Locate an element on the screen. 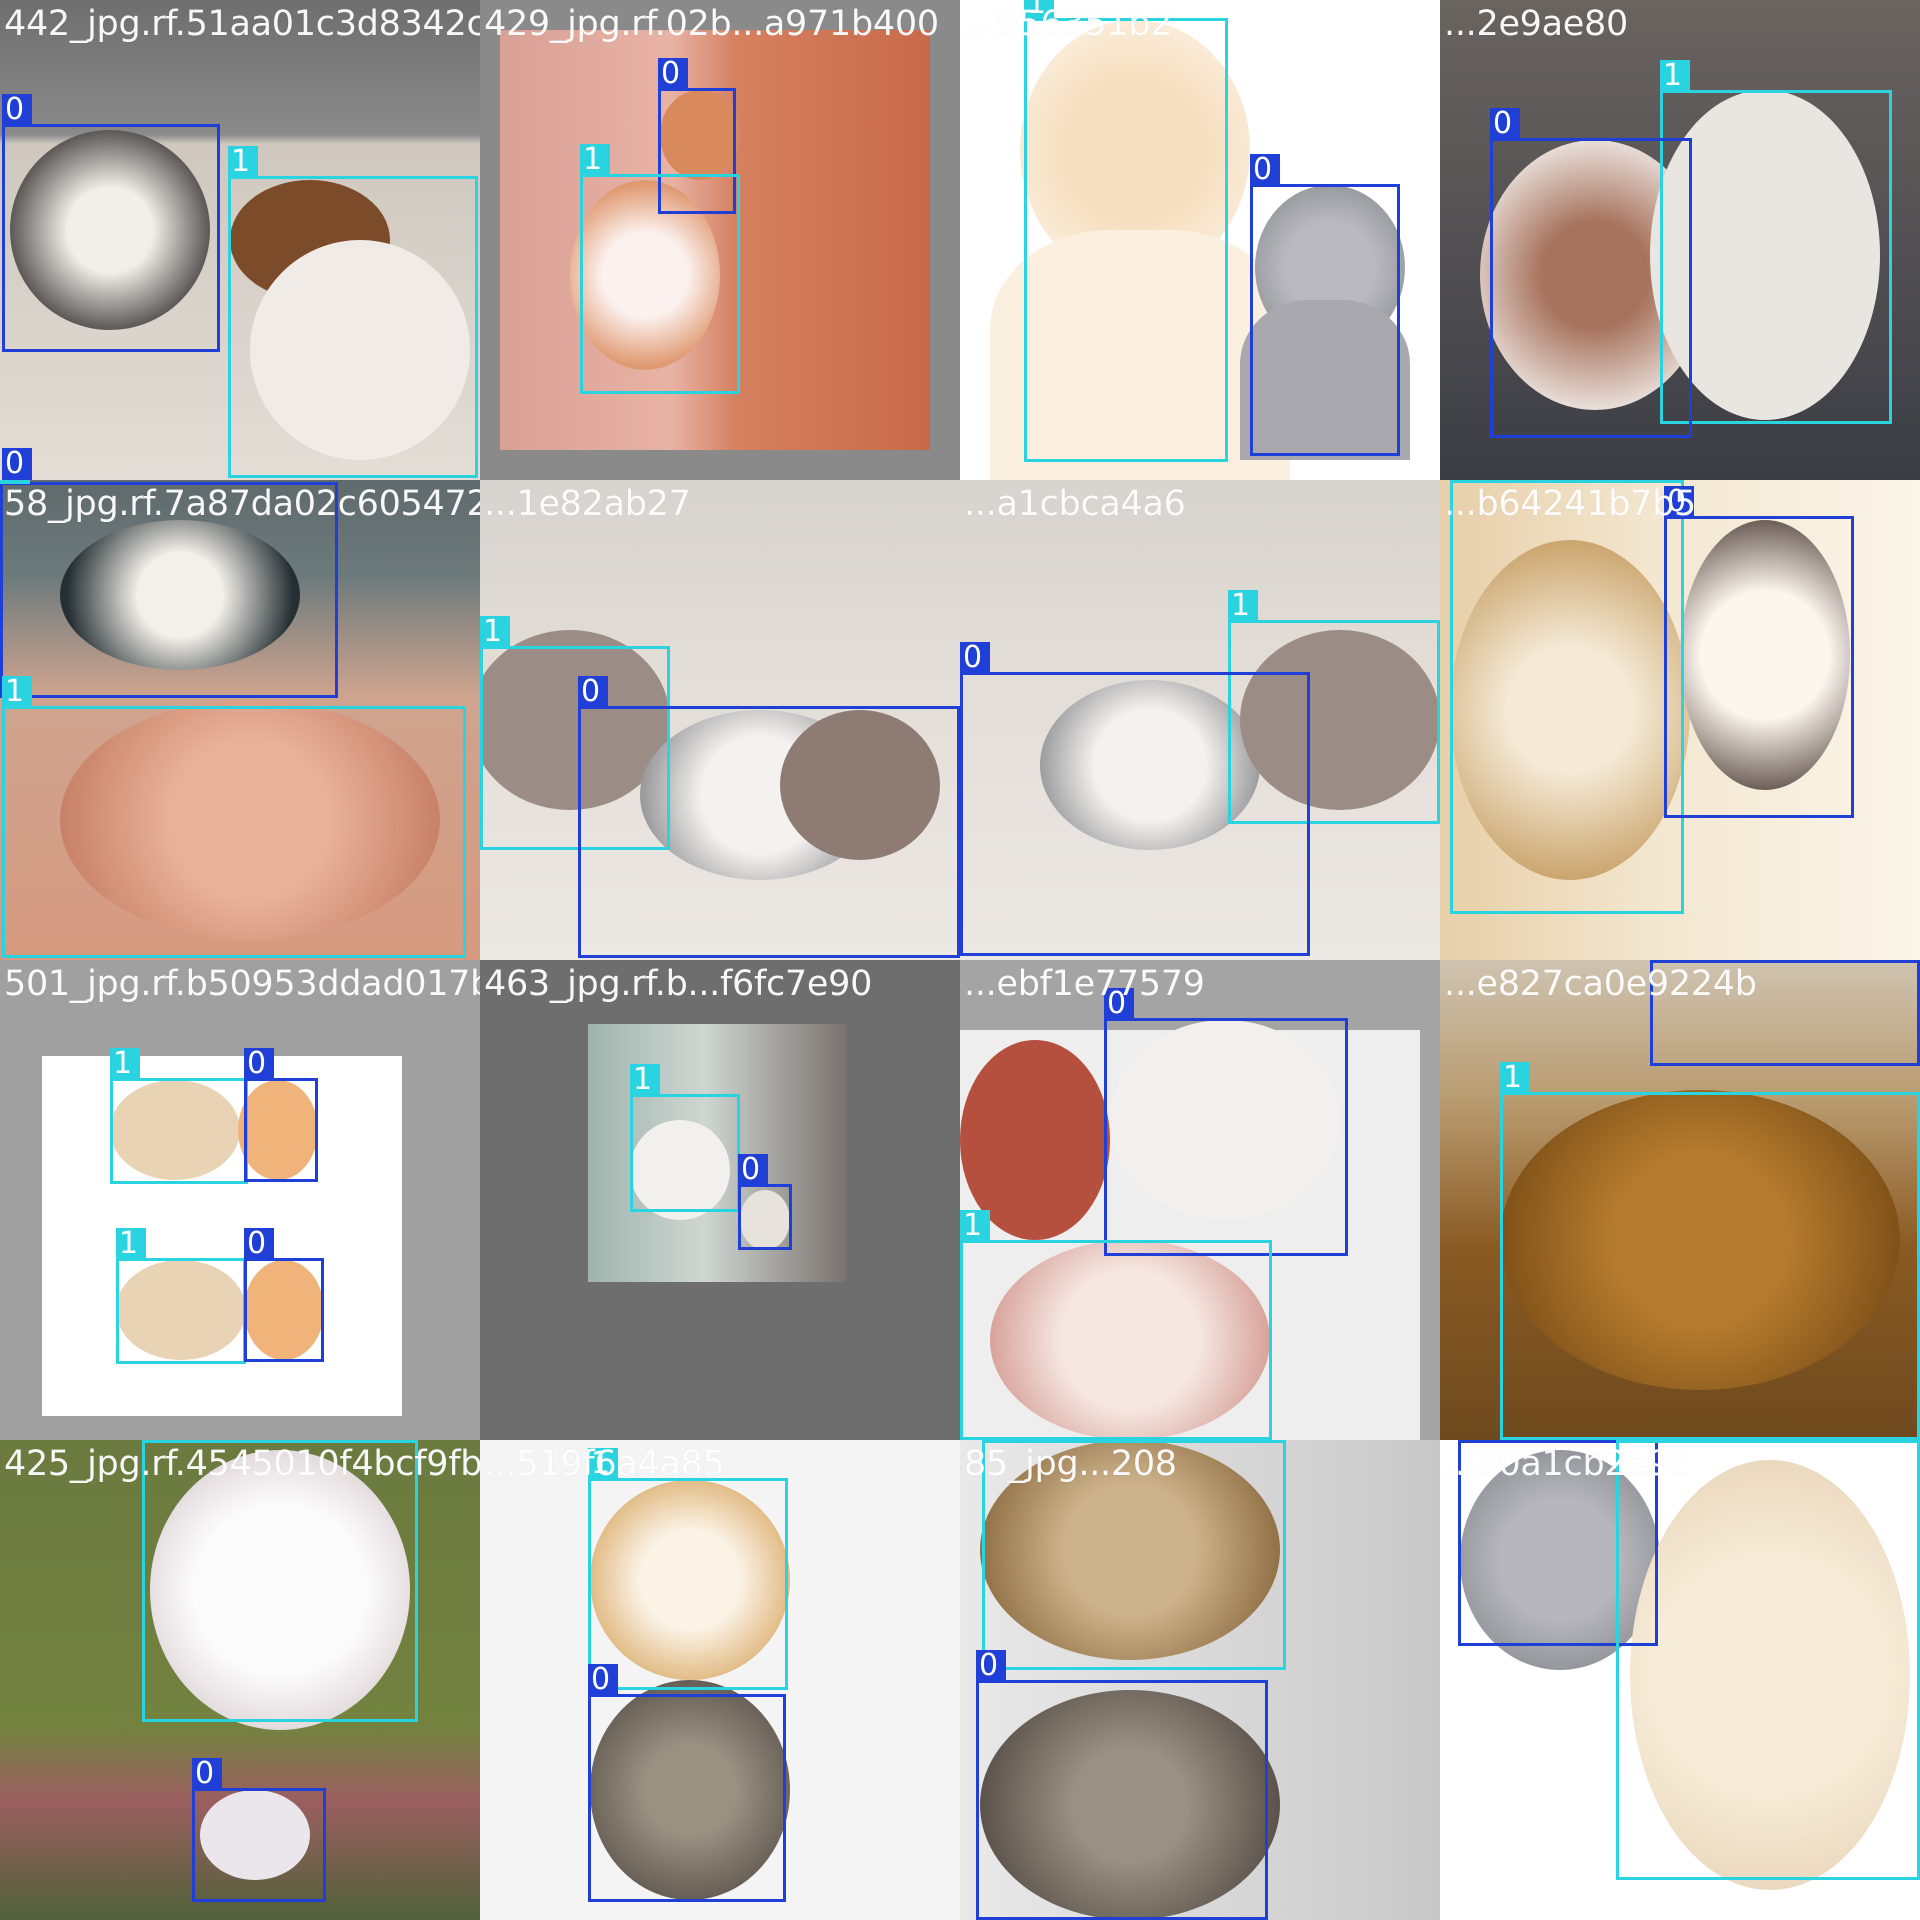 The width and height of the screenshot is (1920, 1920). mosaic-tile: ...e827ca0e9224b 0 1 is located at coordinates (1680, 1200).